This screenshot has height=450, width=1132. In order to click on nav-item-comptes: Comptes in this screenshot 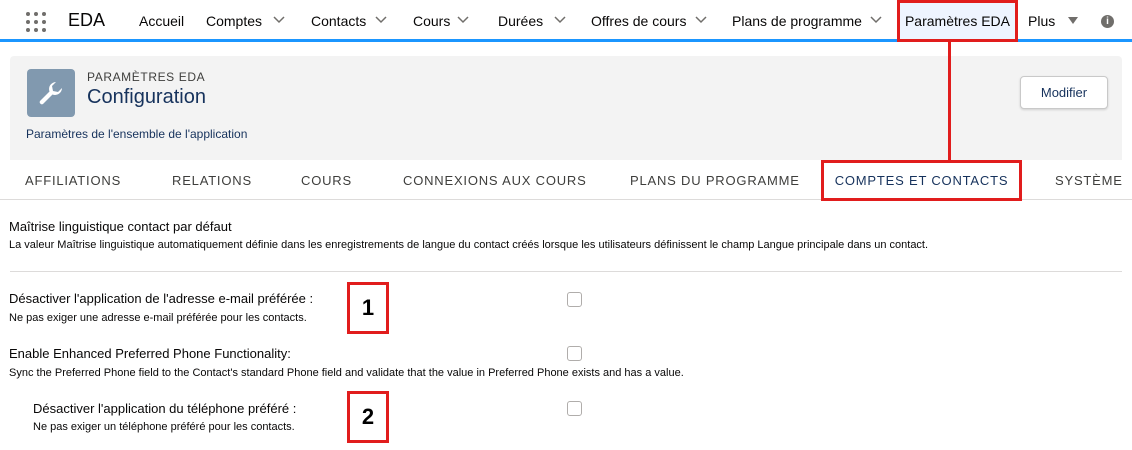, I will do `click(234, 21)`.